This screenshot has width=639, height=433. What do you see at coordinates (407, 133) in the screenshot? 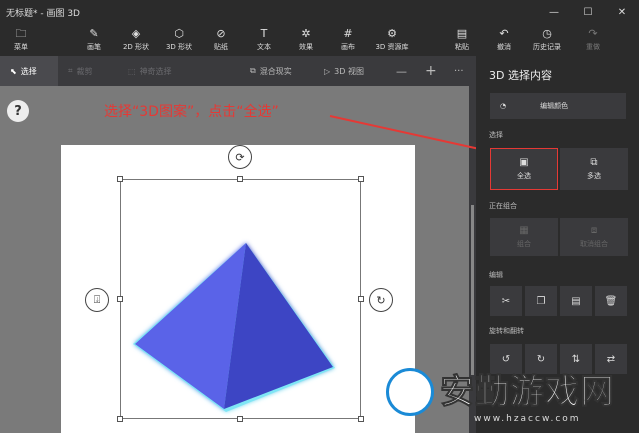
I see `arrow-line` at bounding box center [407, 133].